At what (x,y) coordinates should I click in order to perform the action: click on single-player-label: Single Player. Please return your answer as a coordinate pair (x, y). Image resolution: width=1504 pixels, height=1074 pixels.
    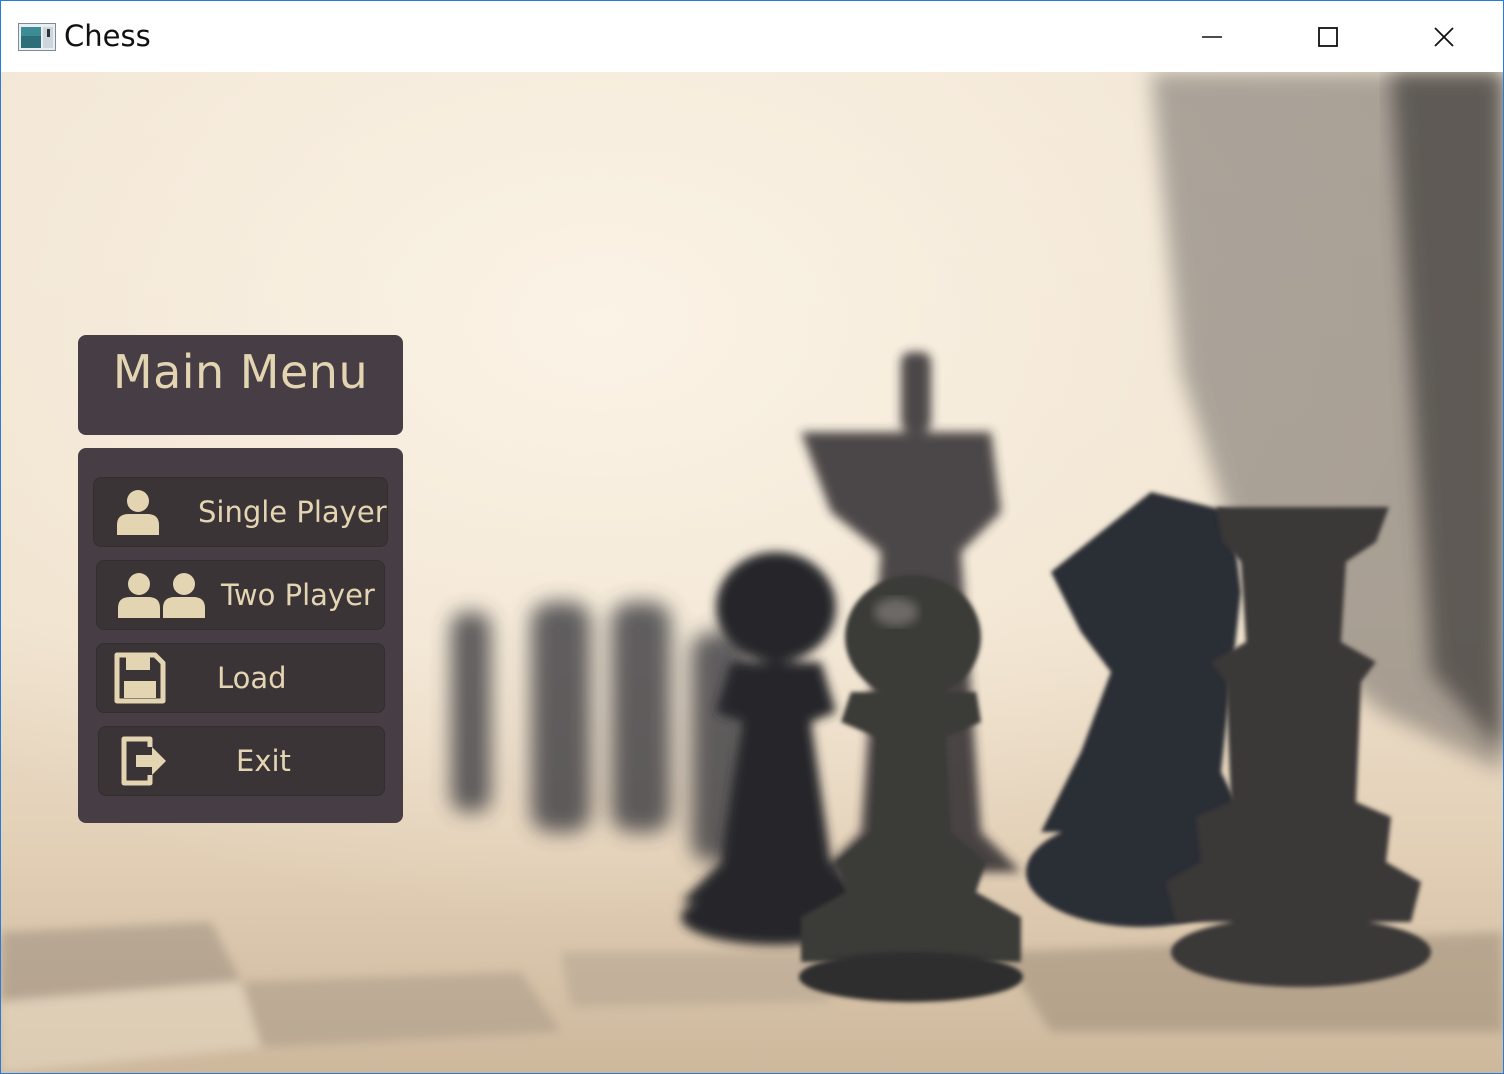
    Looking at the image, I should click on (292, 512).